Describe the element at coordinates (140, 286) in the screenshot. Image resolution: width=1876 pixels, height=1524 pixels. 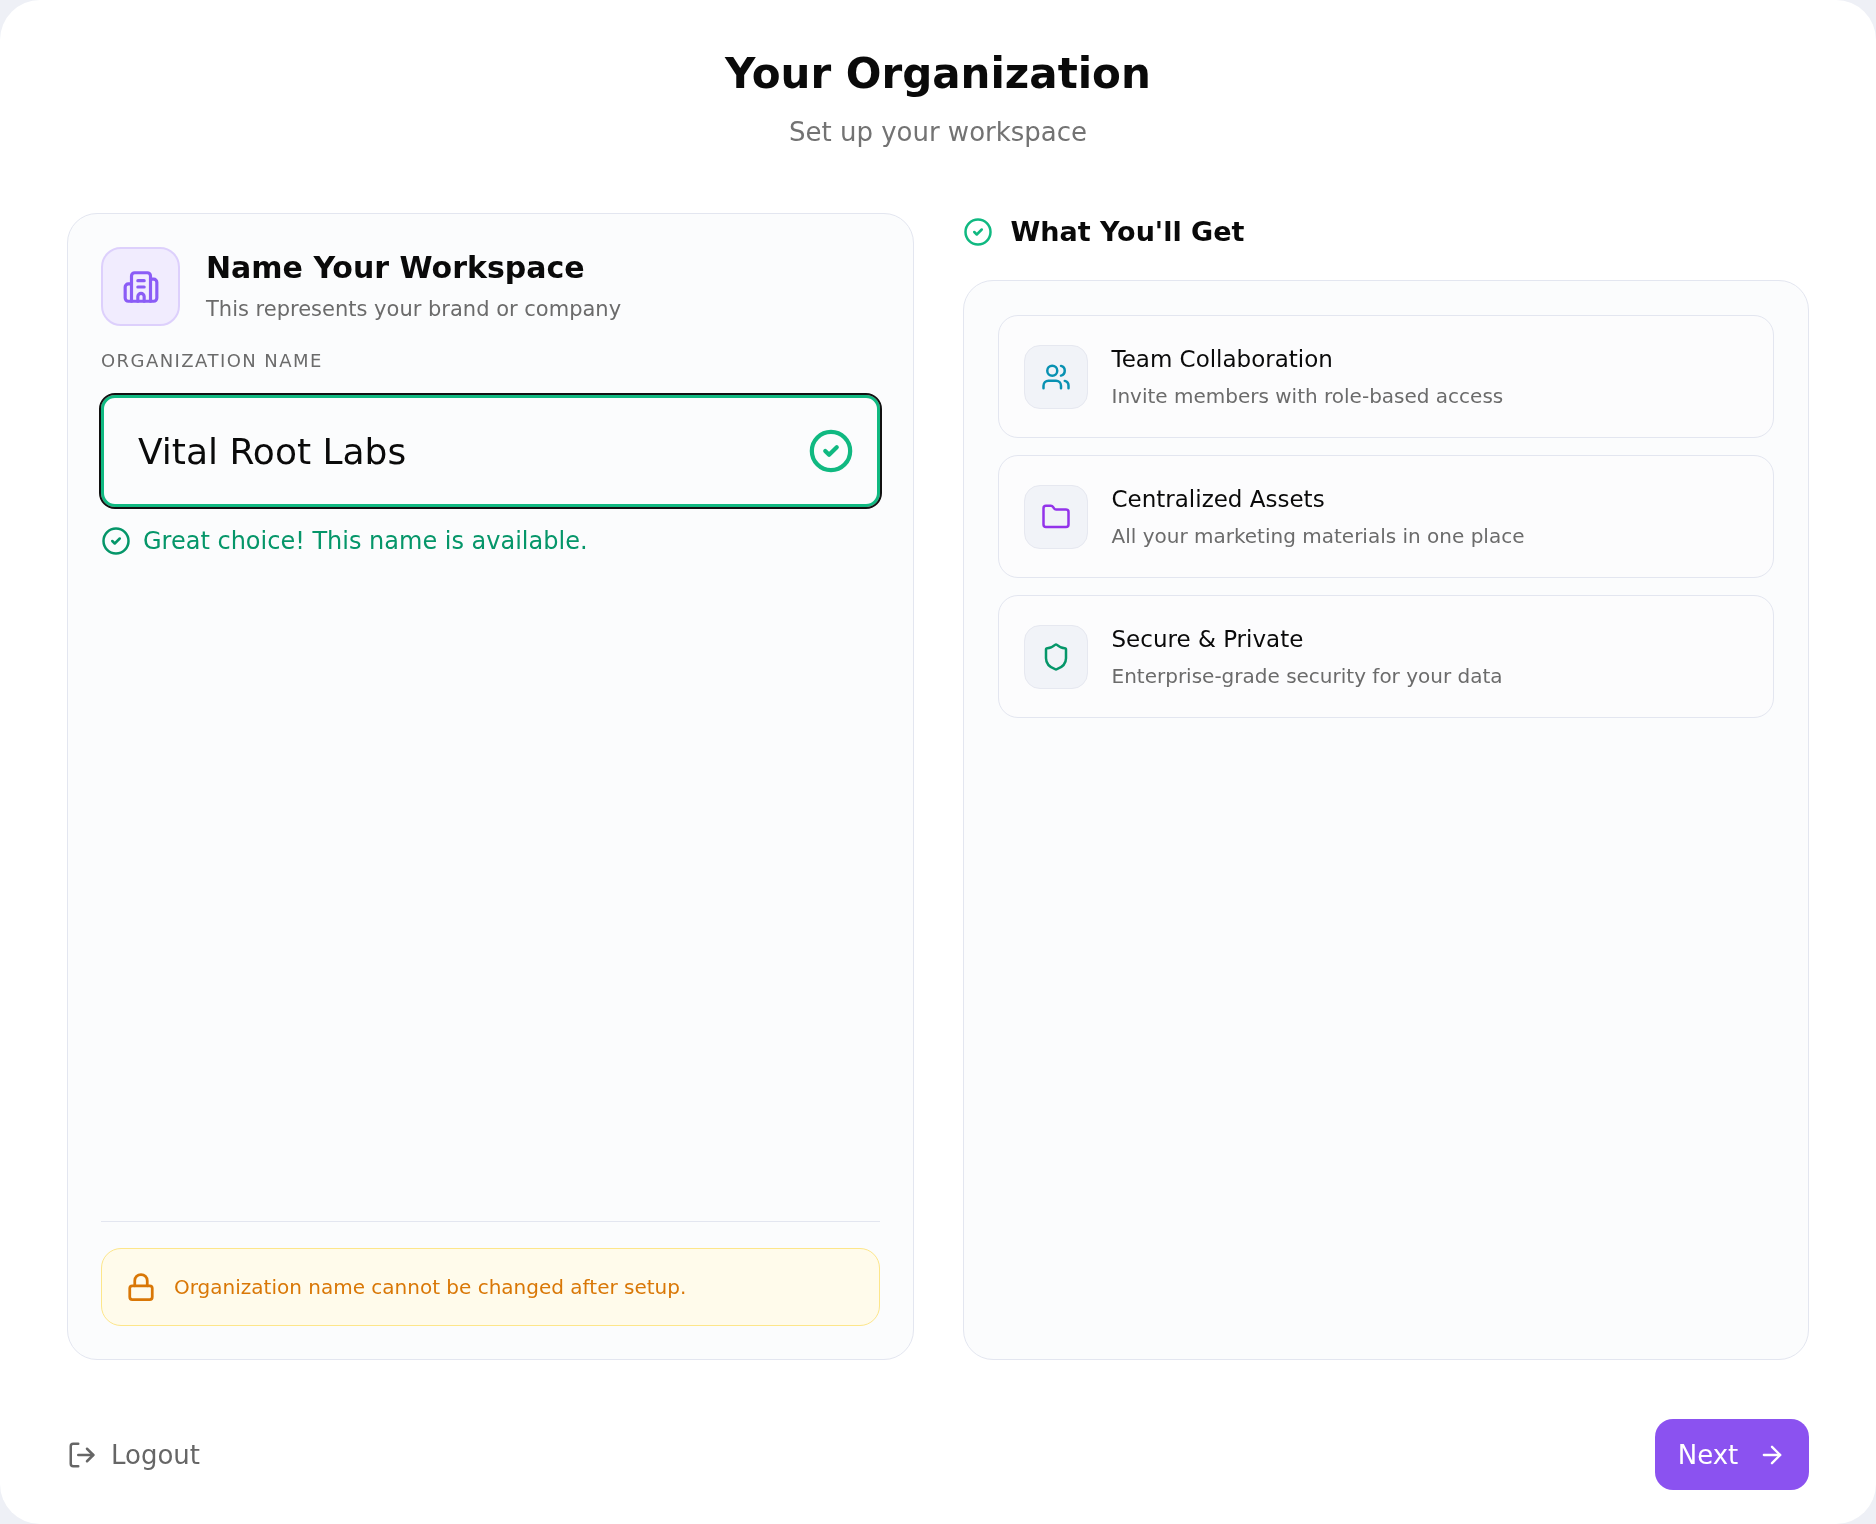
I see `building-icon` at that location.